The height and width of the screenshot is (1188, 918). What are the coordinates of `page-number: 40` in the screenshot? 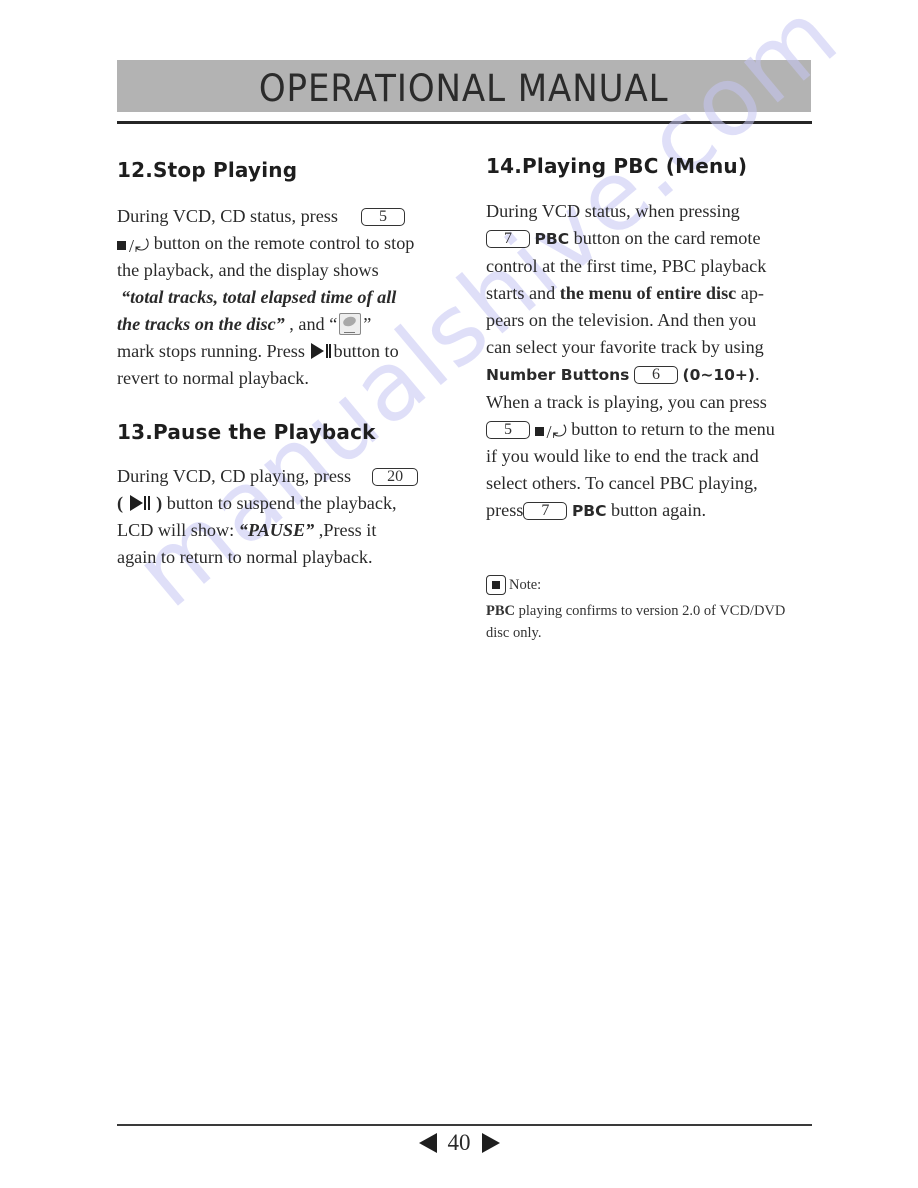 It's located at (459, 1142).